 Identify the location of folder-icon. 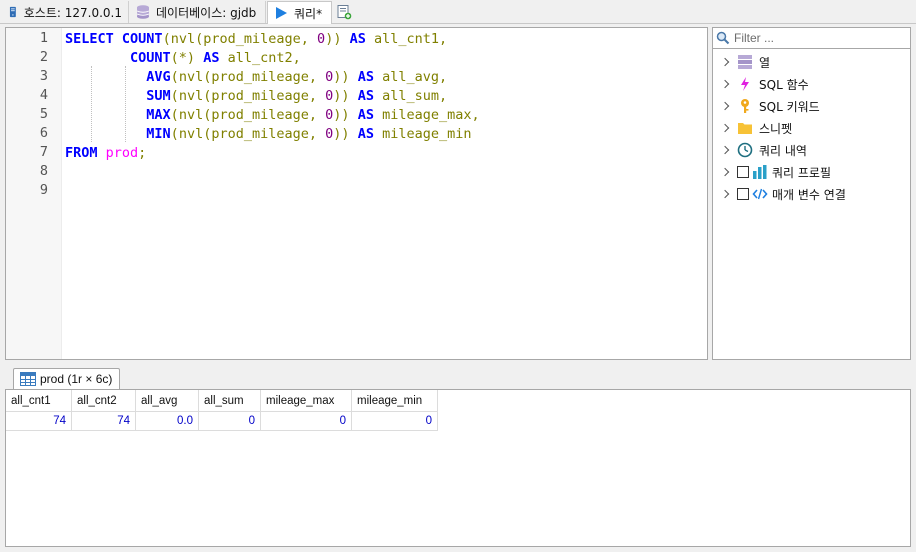
(745, 128).